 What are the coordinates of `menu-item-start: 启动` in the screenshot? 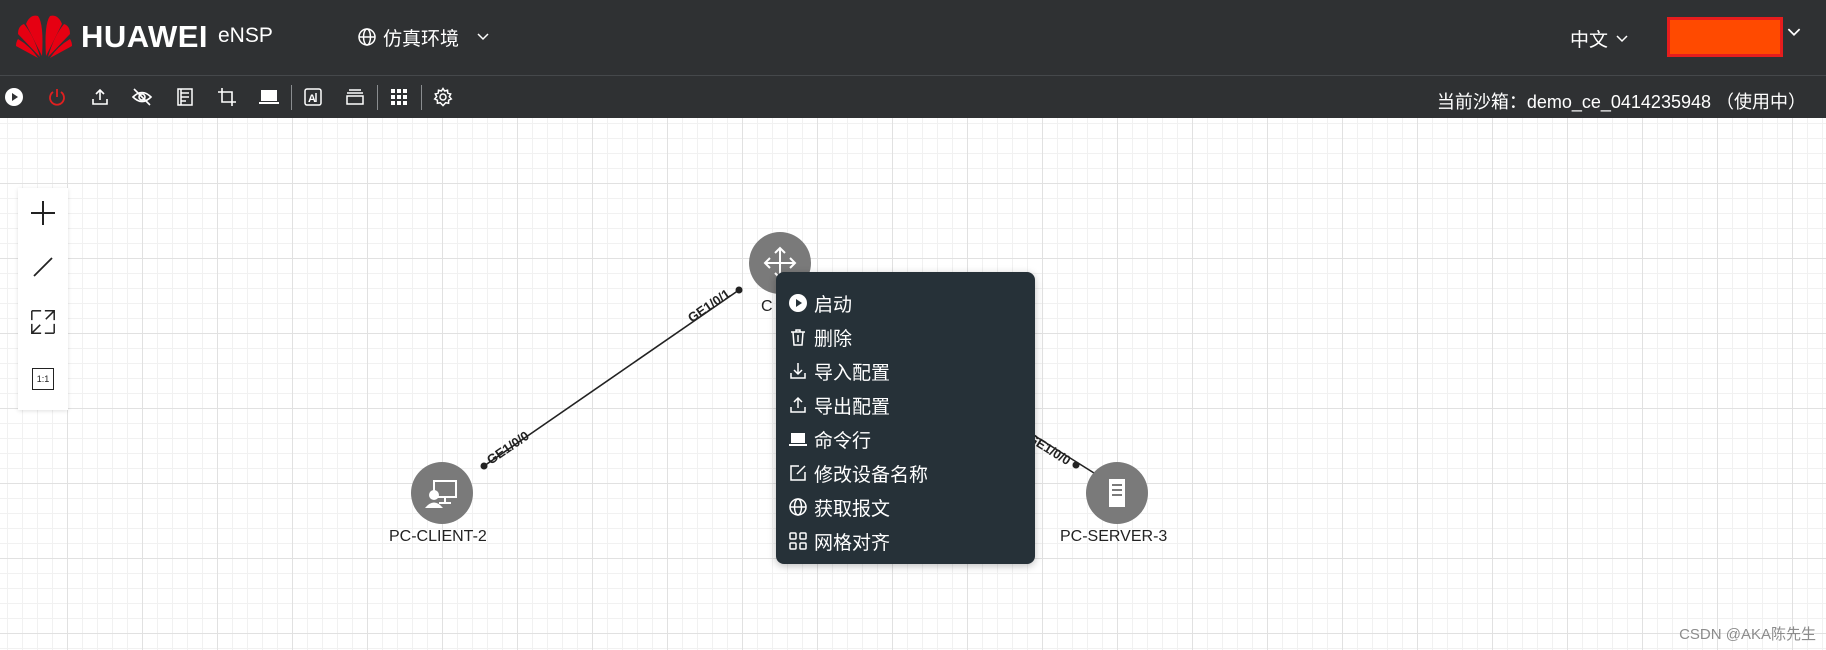 It's located at (905, 303).